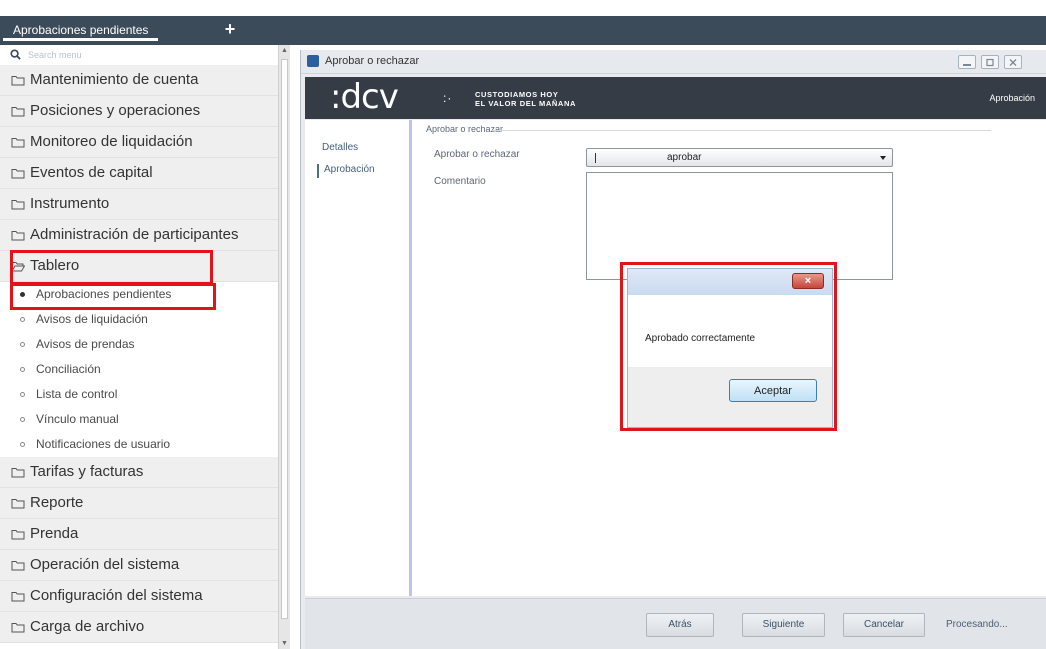 The height and width of the screenshot is (649, 1046). Describe the element at coordinates (884, 625) in the screenshot. I see `cancel-button: Cancelar` at that location.